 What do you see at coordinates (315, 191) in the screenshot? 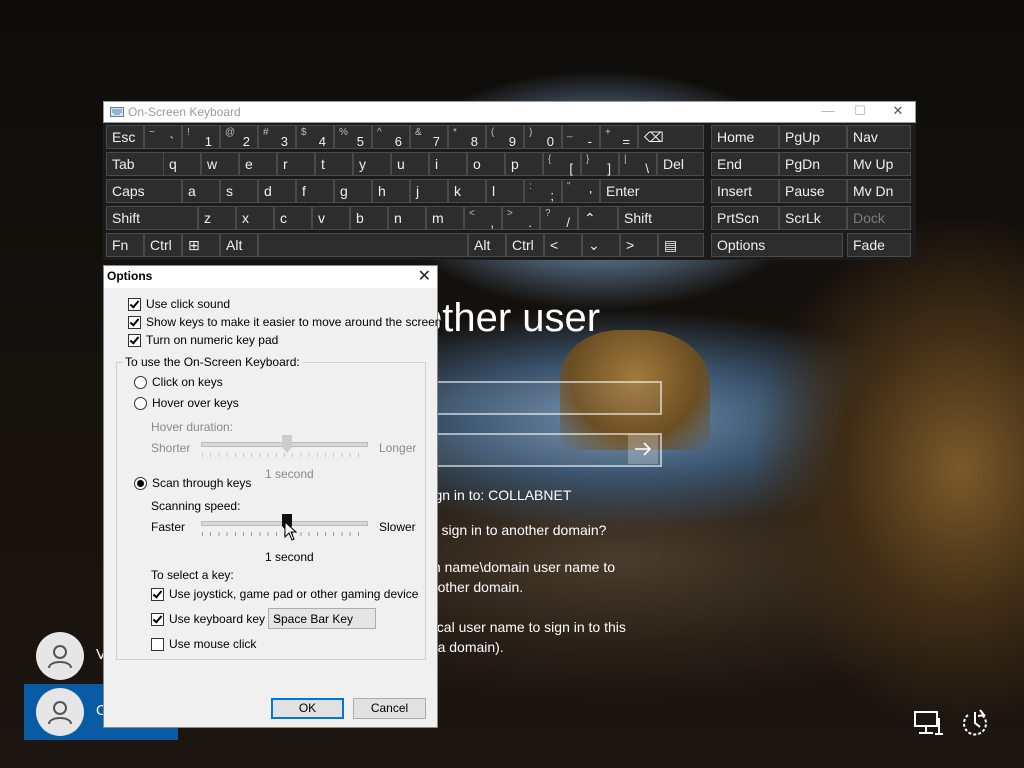
I see `key-2-4: f` at bounding box center [315, 191].